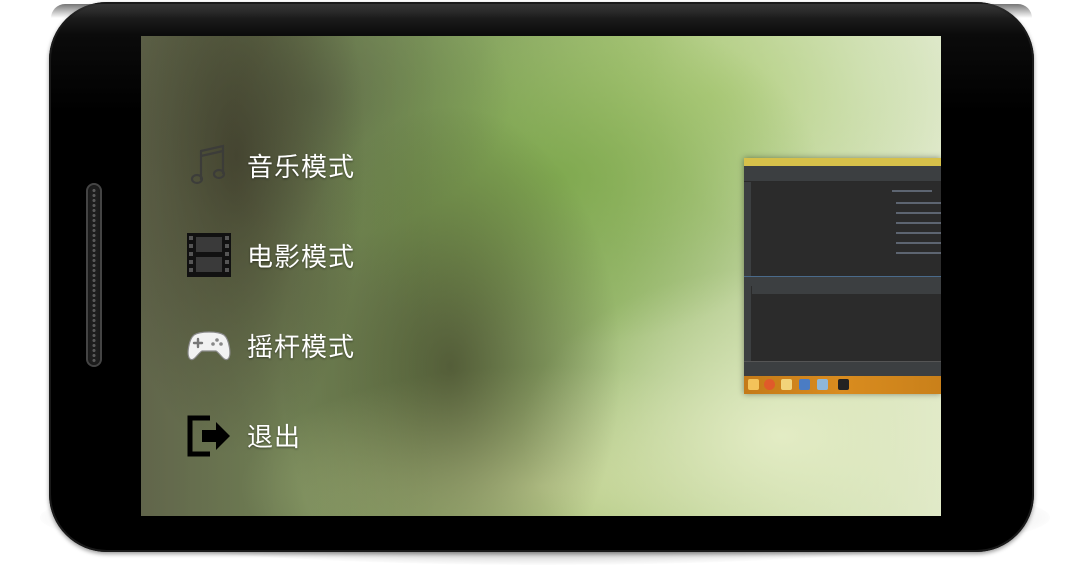 The image size is (1083, 575). Describe the element at coordinates (209, 165) in the screenshot. I see `music-notes-icon` at that location.